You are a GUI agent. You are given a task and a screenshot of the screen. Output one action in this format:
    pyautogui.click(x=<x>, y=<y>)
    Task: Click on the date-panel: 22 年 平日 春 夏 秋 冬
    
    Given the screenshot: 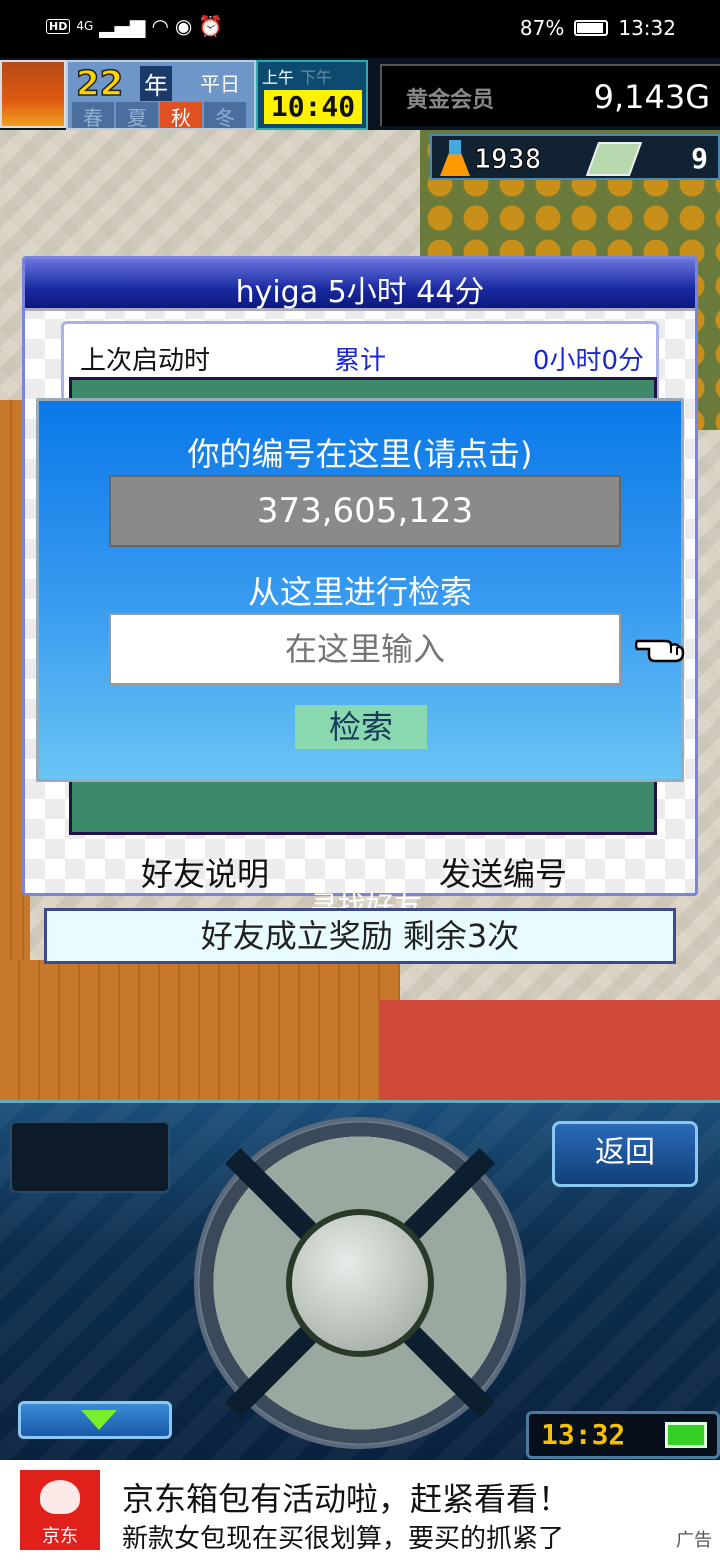 What is the action you would take?
    pyautogui.click(x=161, y=95)
    